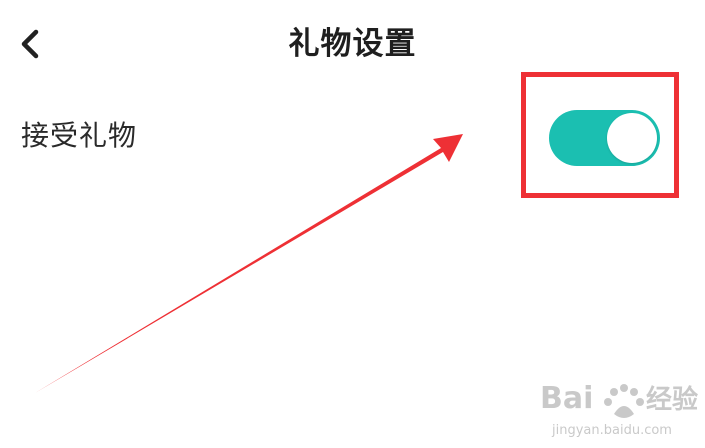 The height and width of the screenshot is (448, 705). What do you see at coordinates (79, 135) in the screenshot?
I see `setting-label: 接受礼物` at bounding box center [79, 135].